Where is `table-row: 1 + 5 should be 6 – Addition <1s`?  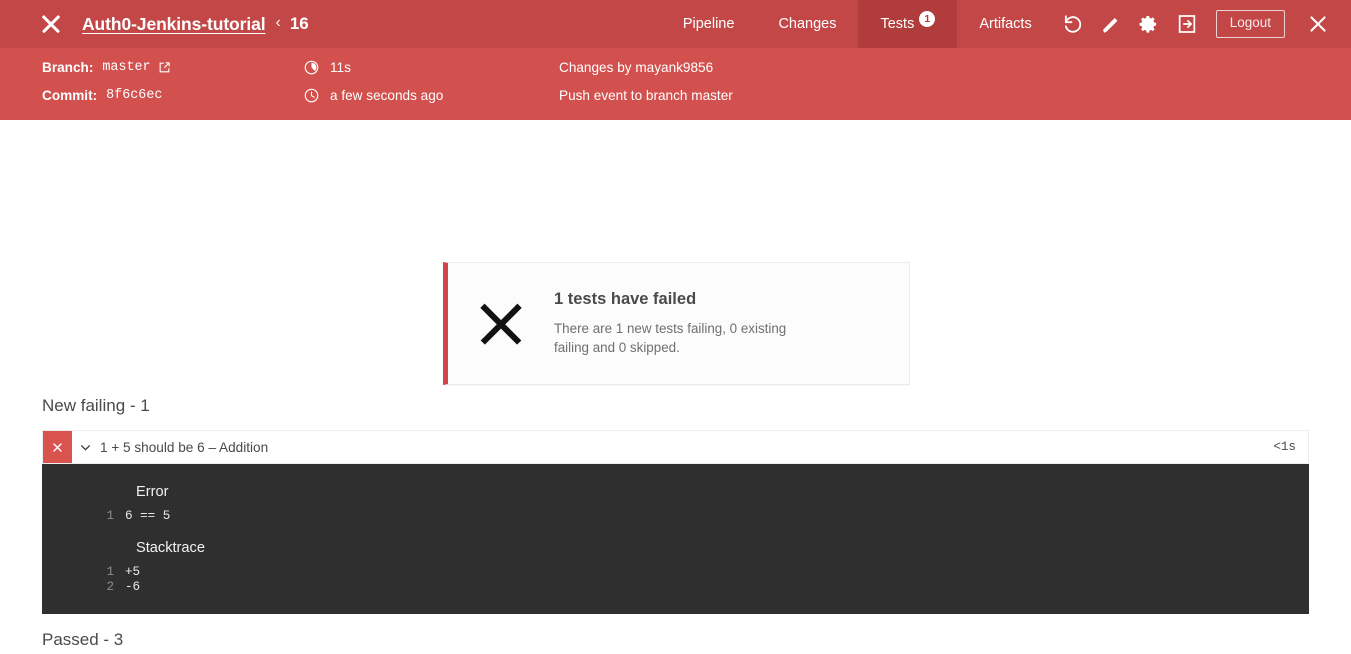
table-row: 1 + 5 should be 6 – Addition <1s is located at coordinates (675, 447).